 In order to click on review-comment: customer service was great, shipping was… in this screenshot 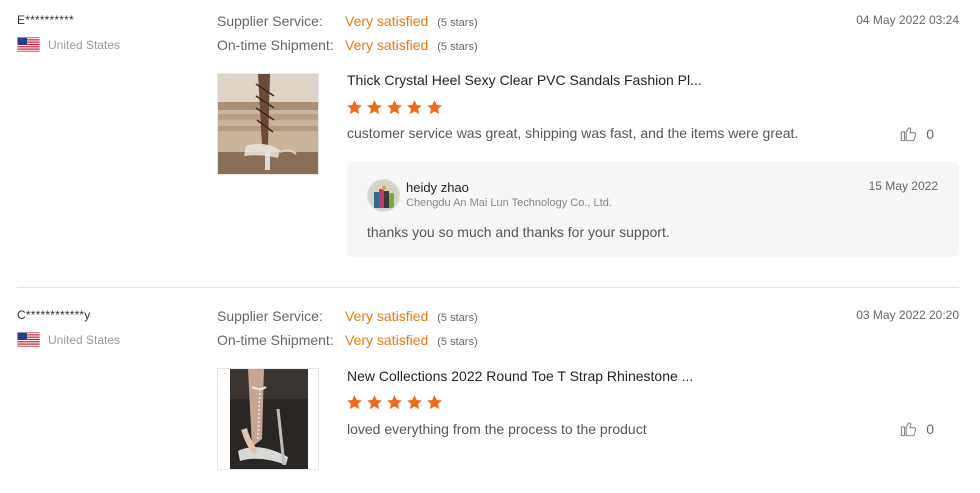, I will do `click(573, 133)`.